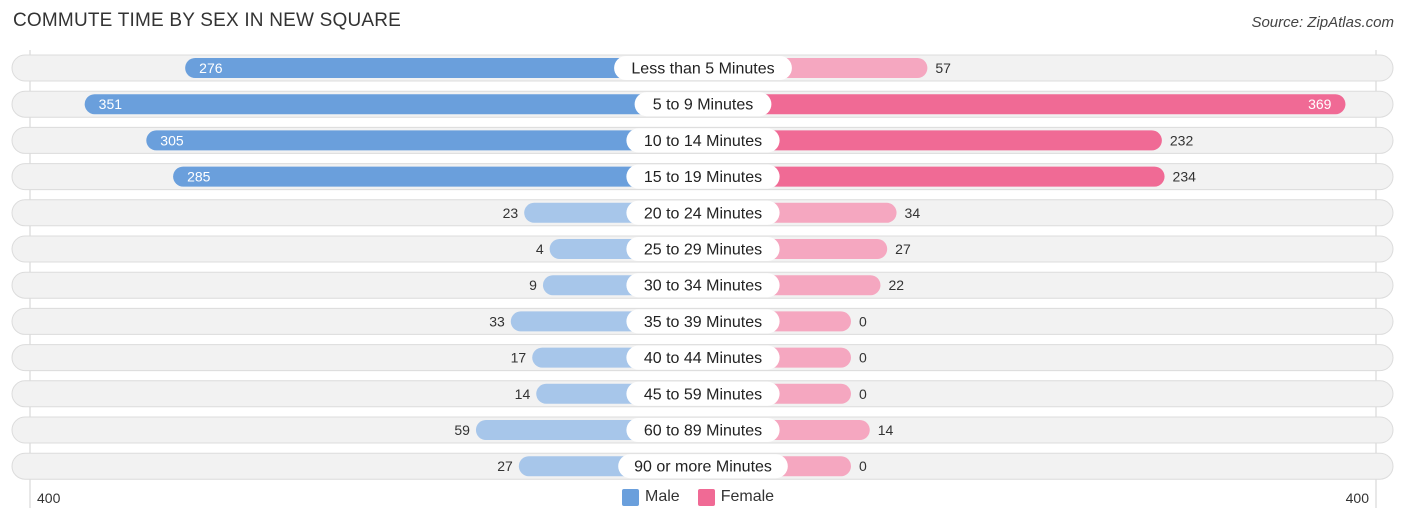 This screenshot has width=1406, height=523. What do you see at coordinates (702, 69) in the screenshot?
I see `category-label: Less than 5 Minutes` at bounding box center [702, 69].